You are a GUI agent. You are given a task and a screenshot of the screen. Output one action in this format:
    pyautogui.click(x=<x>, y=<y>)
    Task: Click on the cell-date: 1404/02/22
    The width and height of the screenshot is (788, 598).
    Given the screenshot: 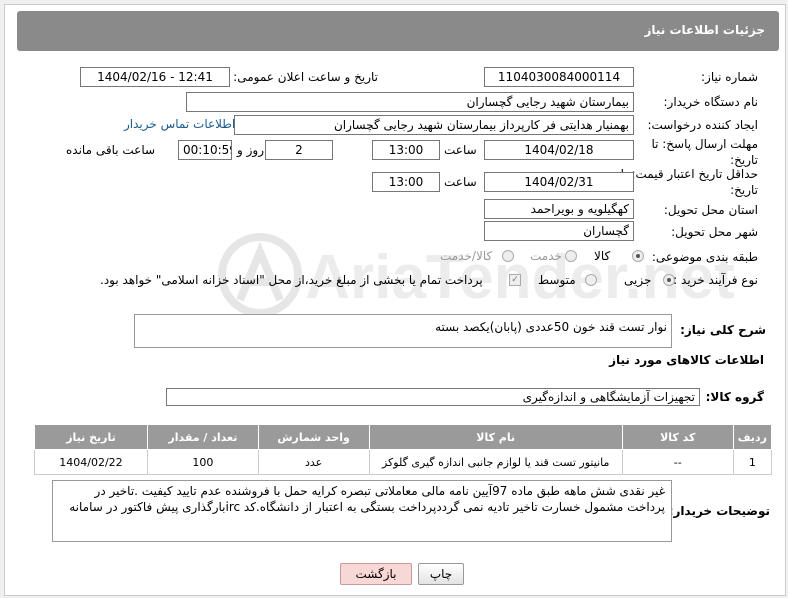 What is the action you would take?
    pyautogui.click(x=91, y=462)
    